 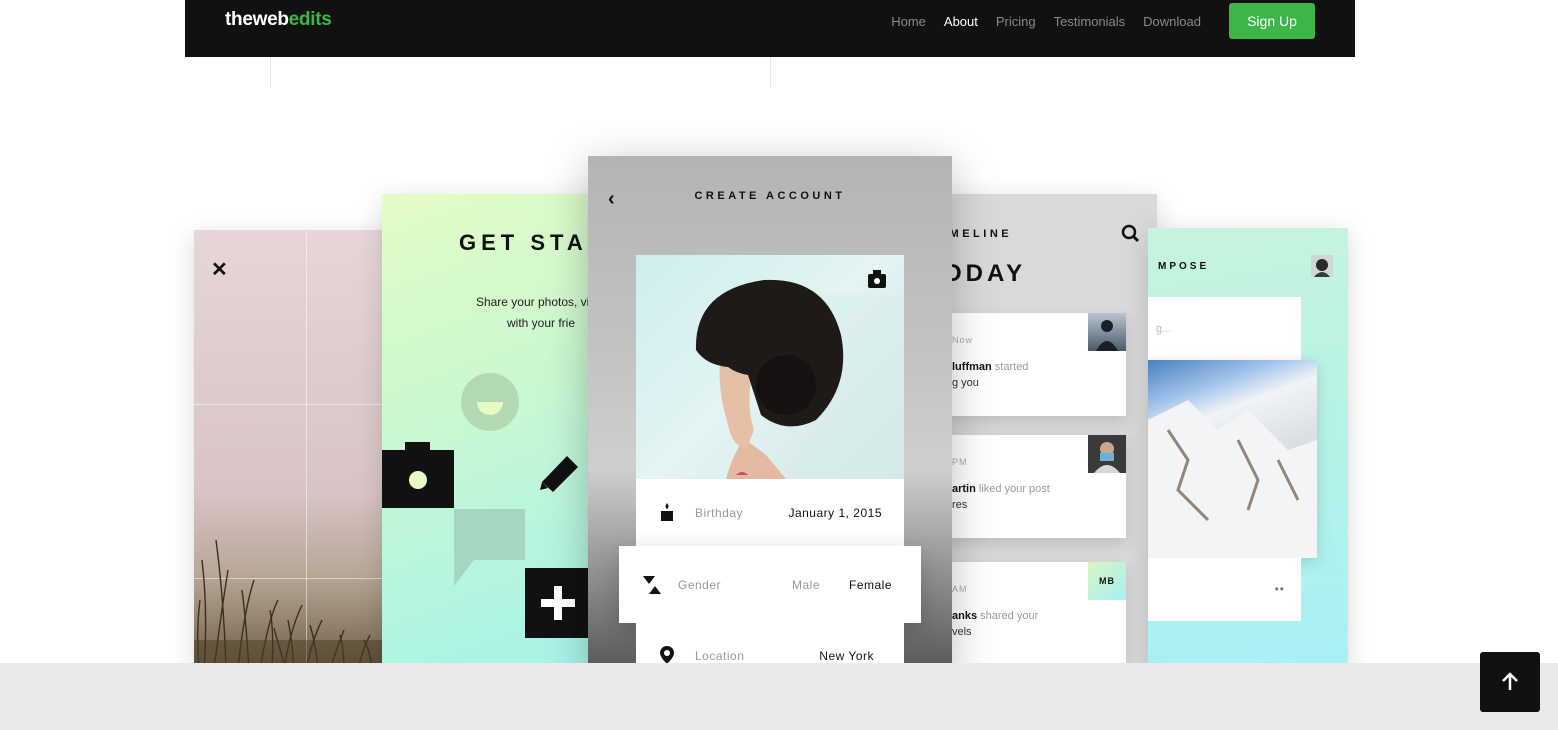 I want to click on timeline-card: AM anks shared your vels MB, so click(x=1034, y=612).